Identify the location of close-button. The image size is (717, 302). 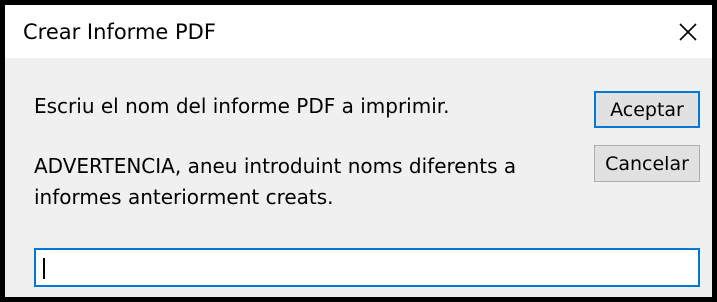
(688, 31).